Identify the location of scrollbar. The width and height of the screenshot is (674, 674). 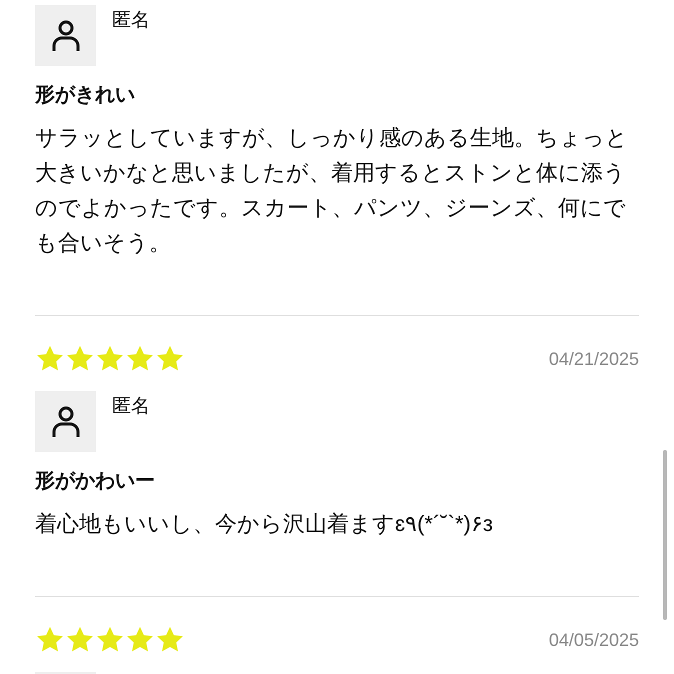
(665, 535).